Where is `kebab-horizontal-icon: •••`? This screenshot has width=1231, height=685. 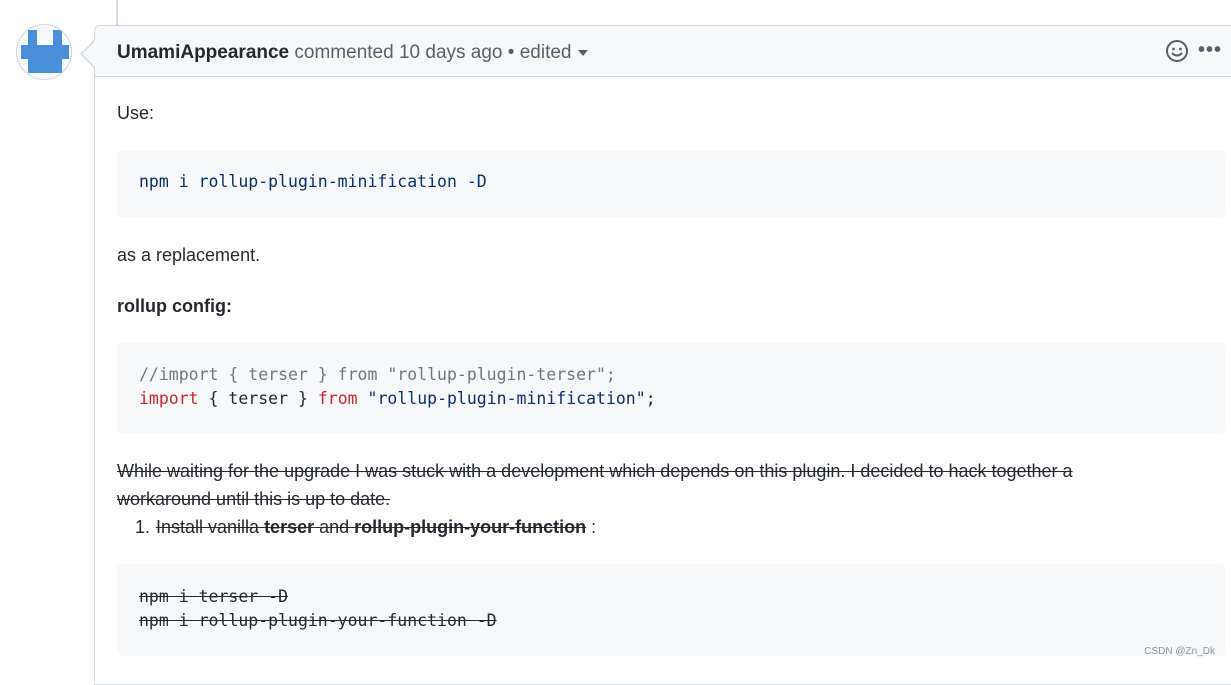 kebab-horizontal-icon: ••• is located at coordinates (1210, 50).